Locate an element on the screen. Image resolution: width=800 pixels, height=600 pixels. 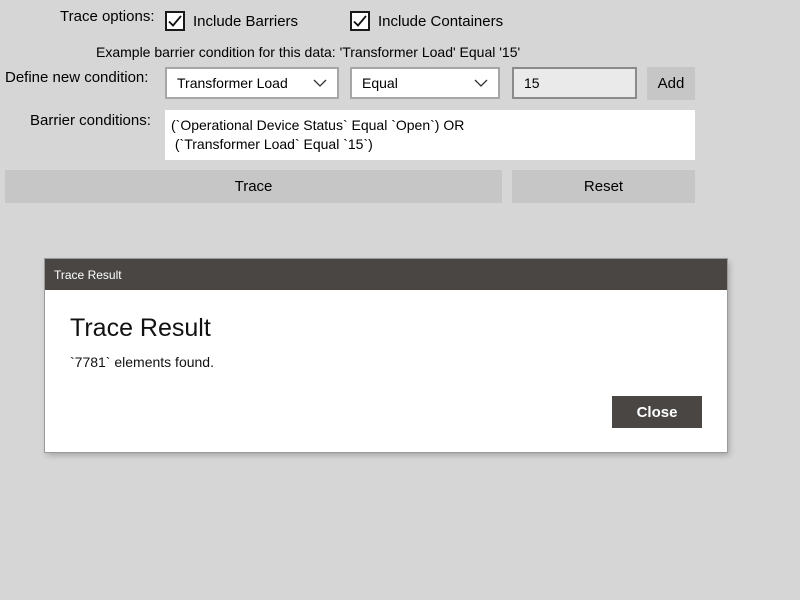
operator-dropdown-value: Equal is located at coordinates (380, 83).